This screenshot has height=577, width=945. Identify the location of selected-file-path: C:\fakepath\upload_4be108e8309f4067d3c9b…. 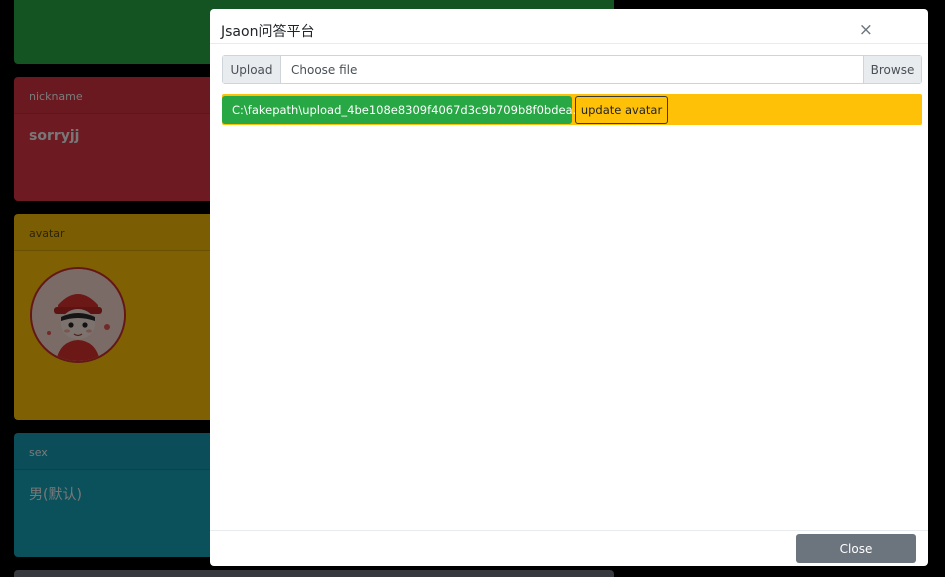
(408, 110).